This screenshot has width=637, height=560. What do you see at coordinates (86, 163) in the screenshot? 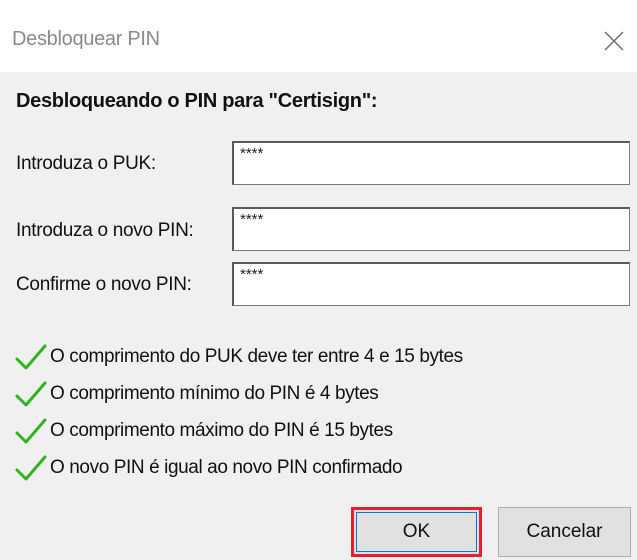
I see `puk-label: Introduza o PUK:` at bounding box center [86, 163].